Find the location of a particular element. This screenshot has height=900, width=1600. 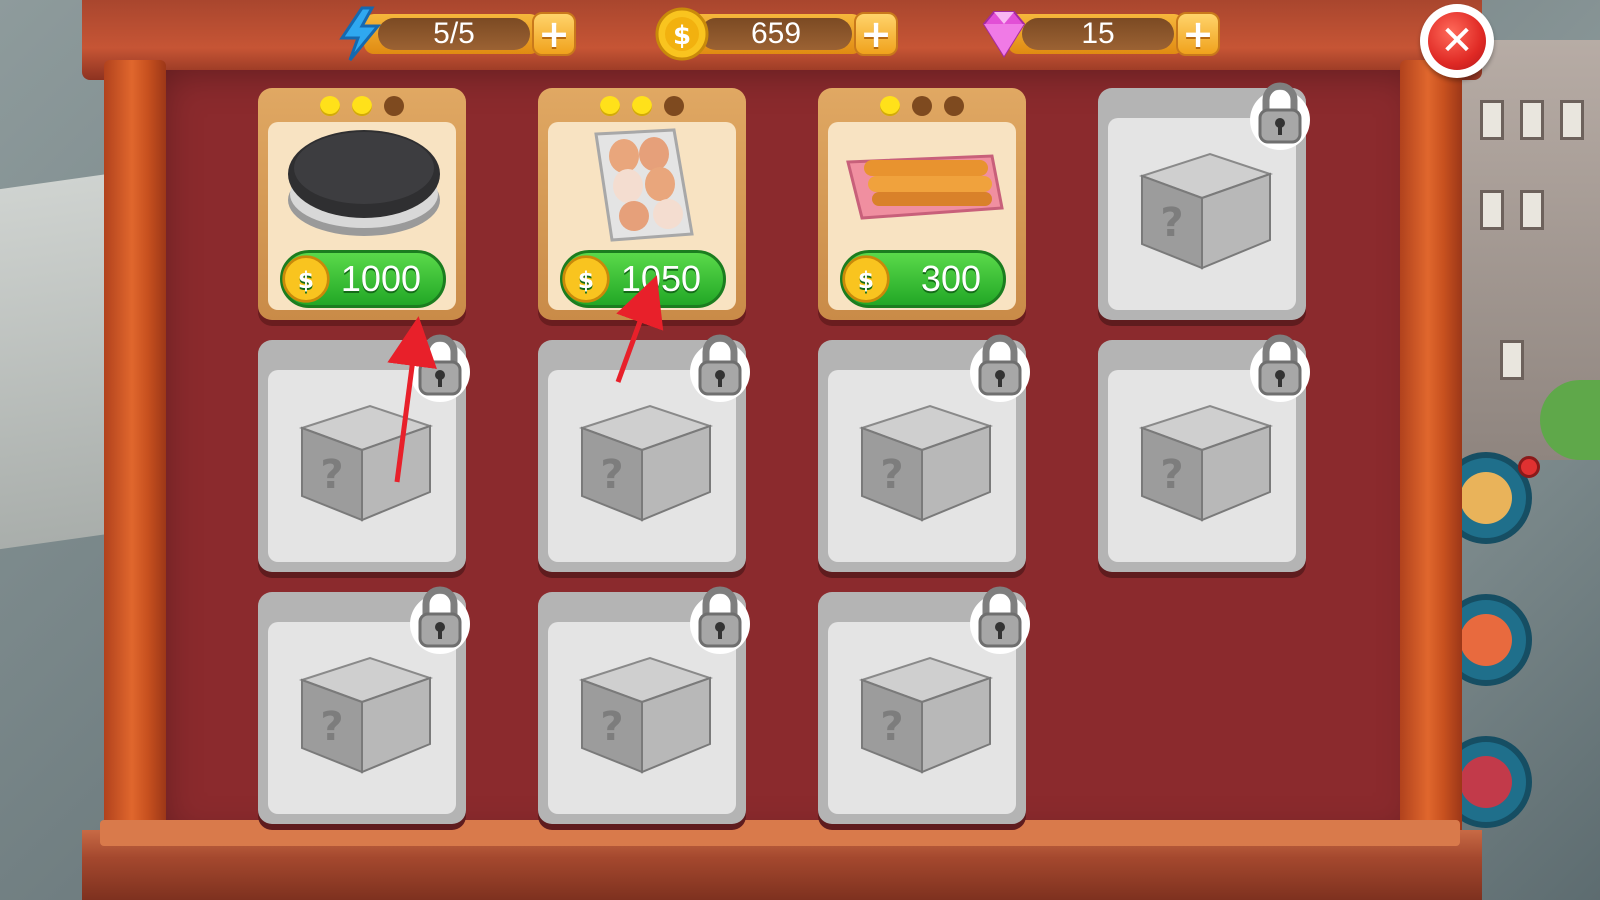

frame-post-left is located at coordinates (135, 455).